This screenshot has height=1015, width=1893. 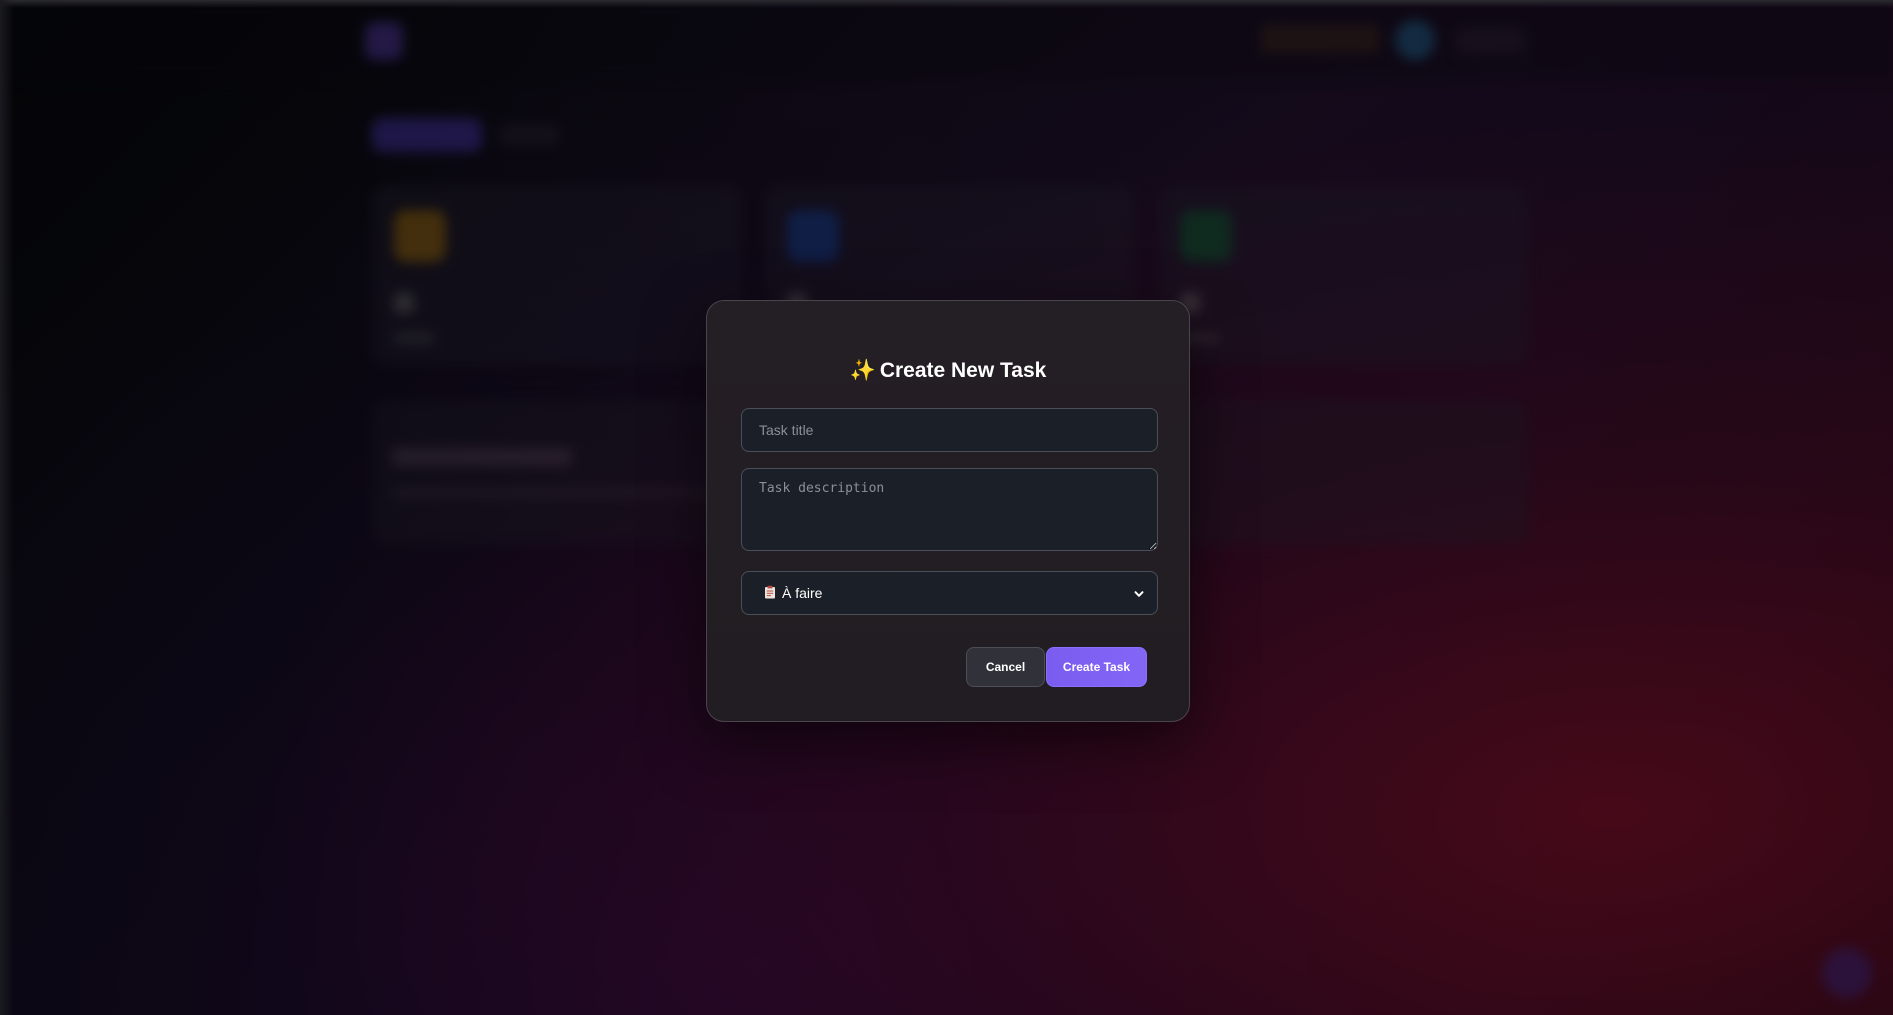 I want to click on chevron-down-icon, so click(x=1139, y=593).